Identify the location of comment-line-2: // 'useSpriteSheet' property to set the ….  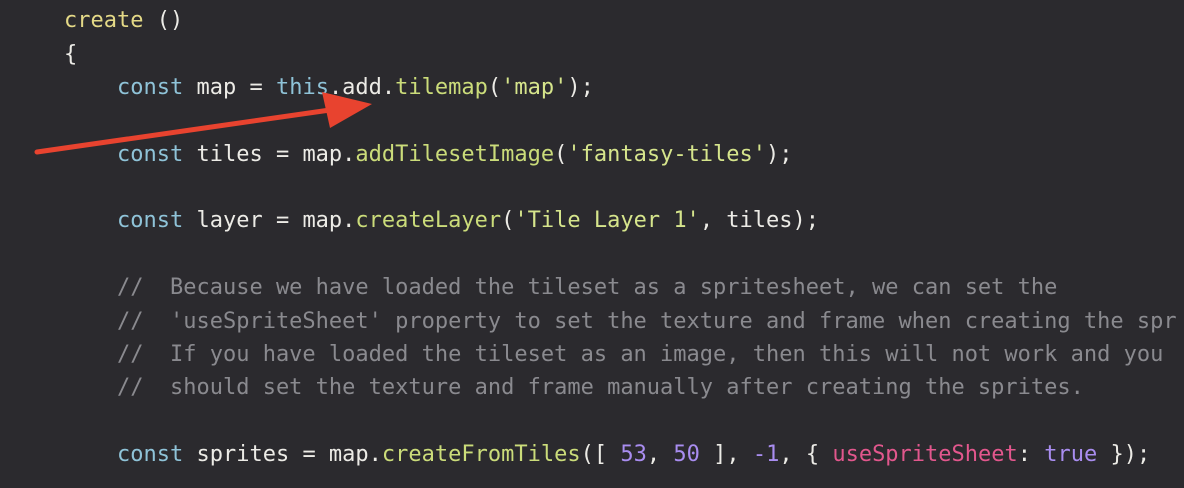
(647, 321).